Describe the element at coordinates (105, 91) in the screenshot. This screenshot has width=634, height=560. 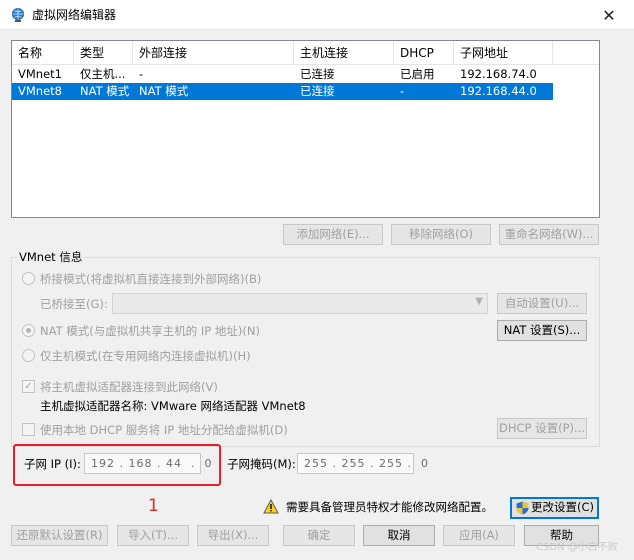
I see `cell-type: NAT 模式` at that location.